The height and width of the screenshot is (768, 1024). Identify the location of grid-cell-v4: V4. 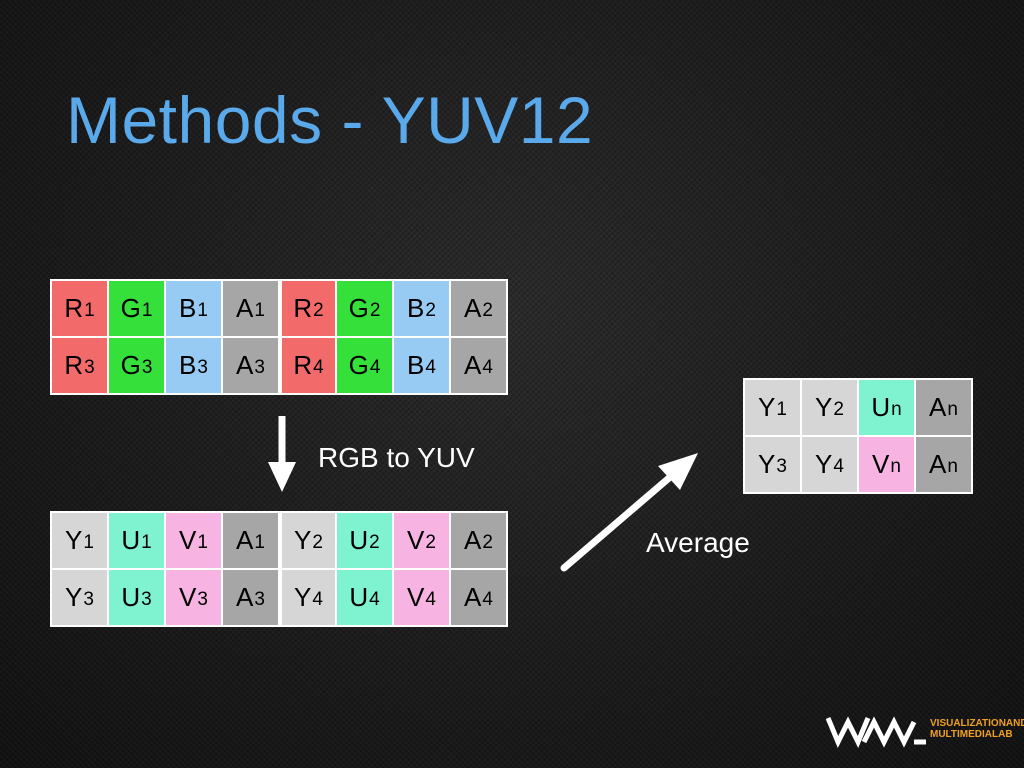
(421, 597).